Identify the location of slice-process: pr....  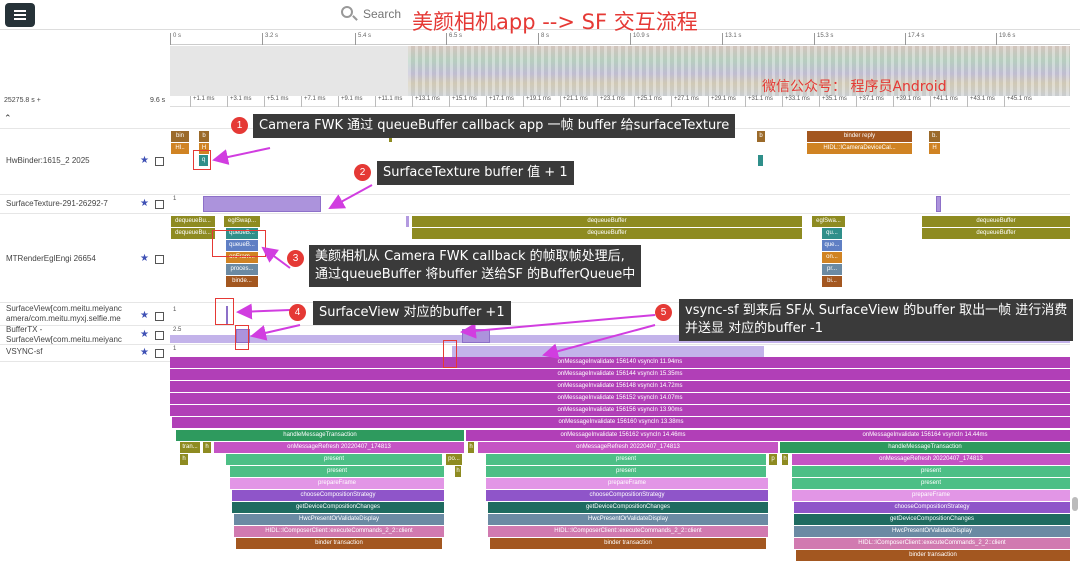
(832, 269).